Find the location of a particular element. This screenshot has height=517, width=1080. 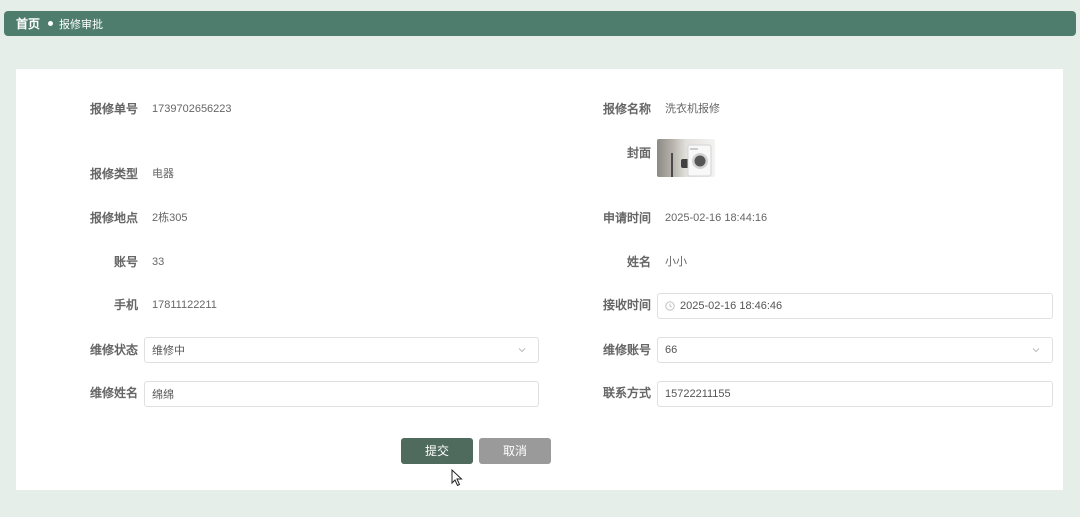

cover-label: 封面 is located at coordinates (638, 153).